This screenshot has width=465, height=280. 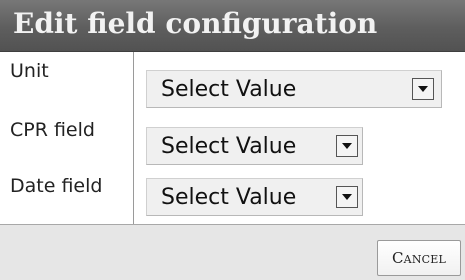 What do you see at coordinates (133, 138) in the screenshot?
I see `column-divider` at bounding box center [133, 138].